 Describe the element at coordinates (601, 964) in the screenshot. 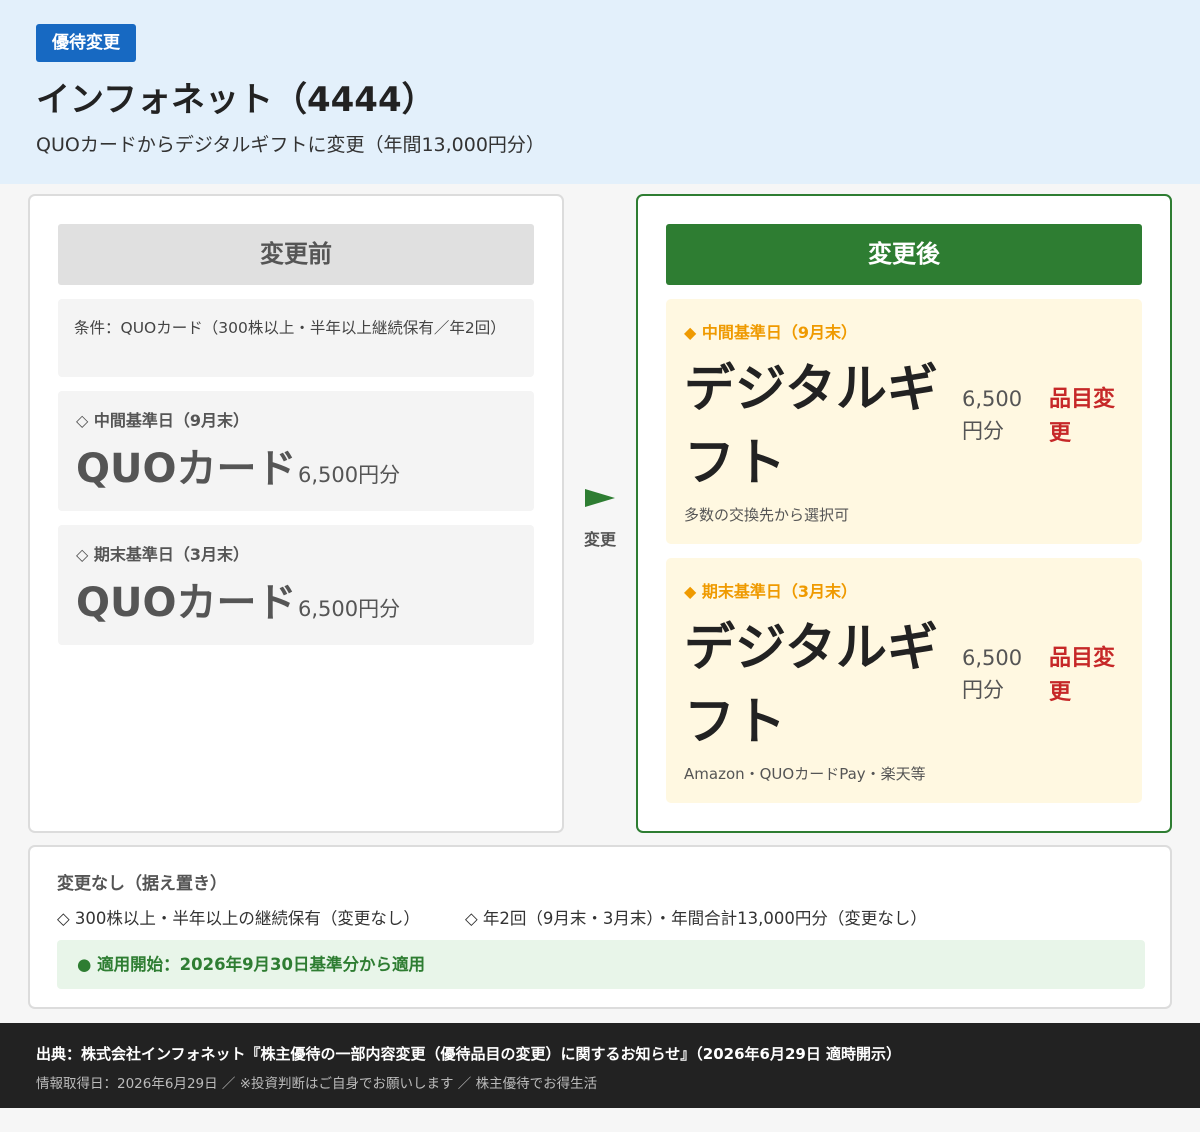

I see `apply-start-banner: ● 適用開始：2026年9月30日基準分から適用` at that location.